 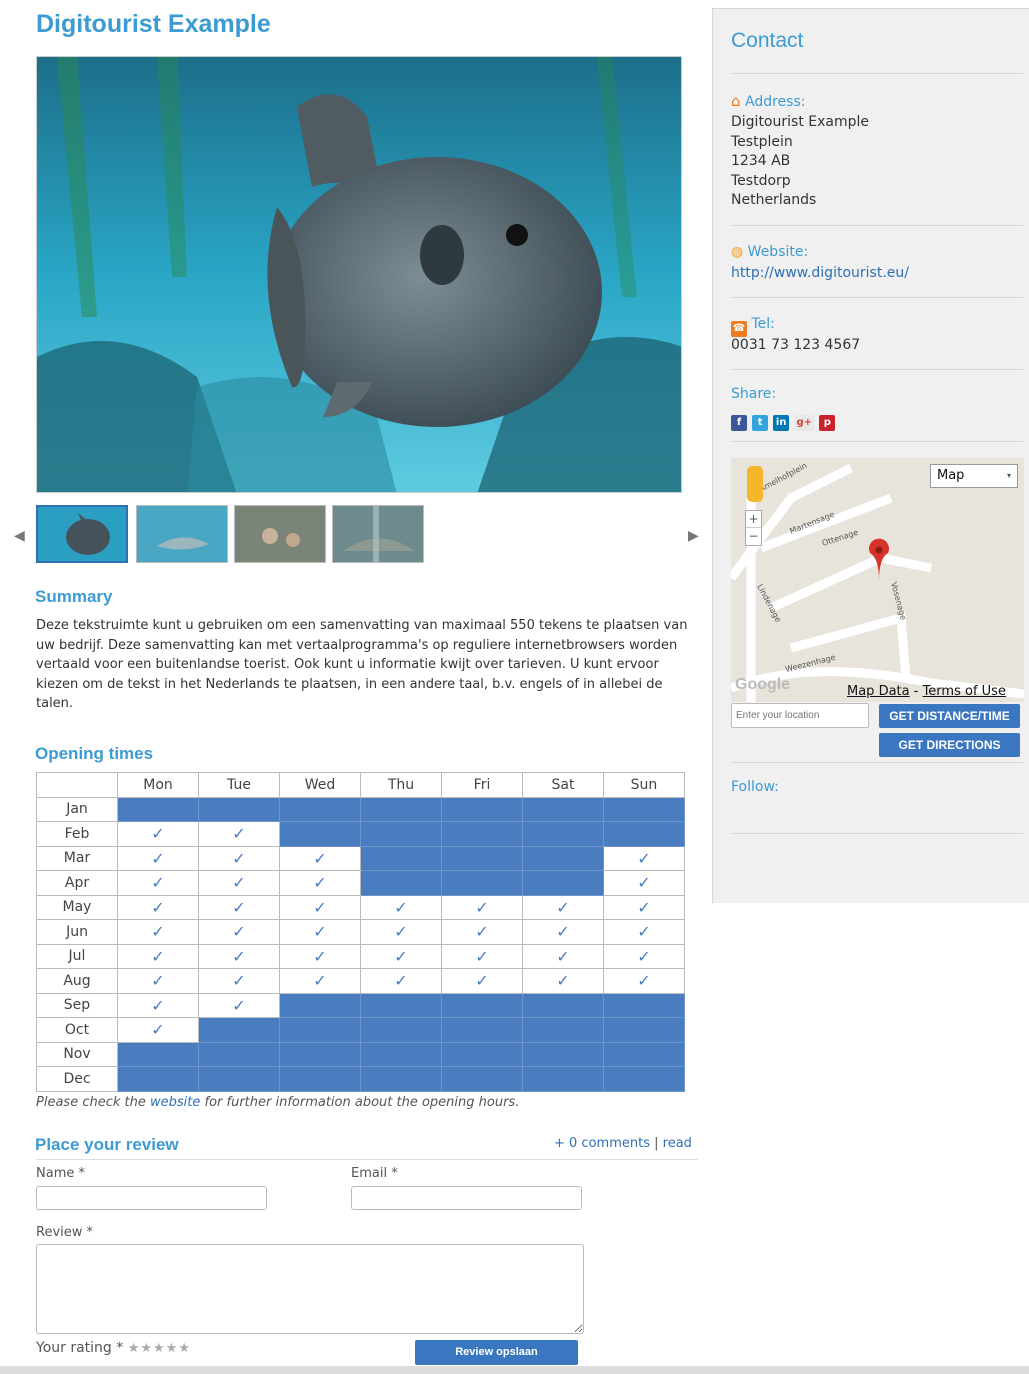 What do you see at coordinates (175, 1102) in the screenshot?
I see `website-link: website` at bounding box center [175, 1102].